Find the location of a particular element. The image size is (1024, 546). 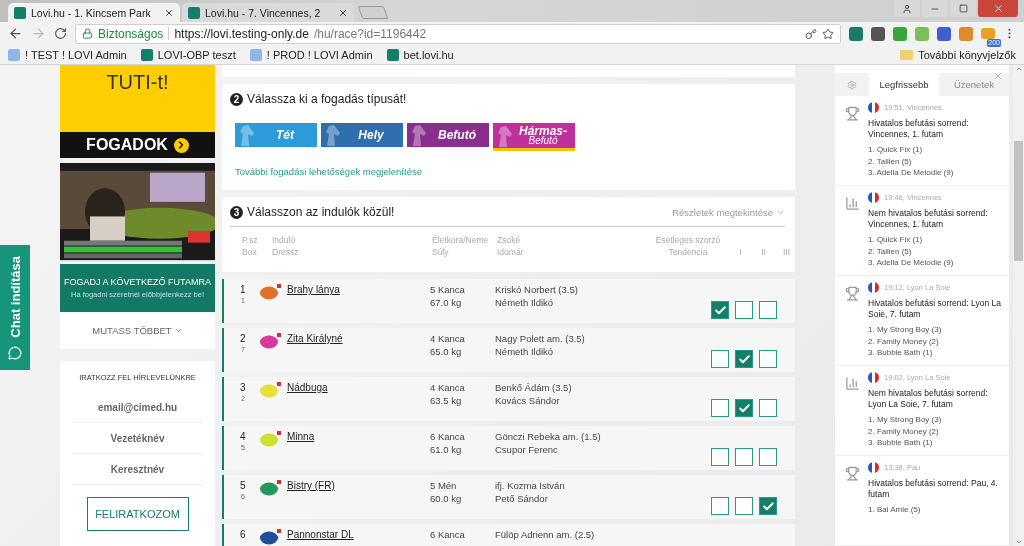

column-header: Életkora/Neme Súly is located at coordinates (461, 246).